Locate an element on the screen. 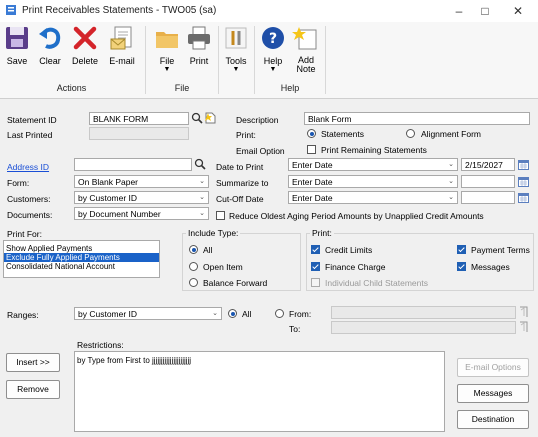 The image size is (538, 437). reduce-aging-checkbox is located at coordinates (220, 215).